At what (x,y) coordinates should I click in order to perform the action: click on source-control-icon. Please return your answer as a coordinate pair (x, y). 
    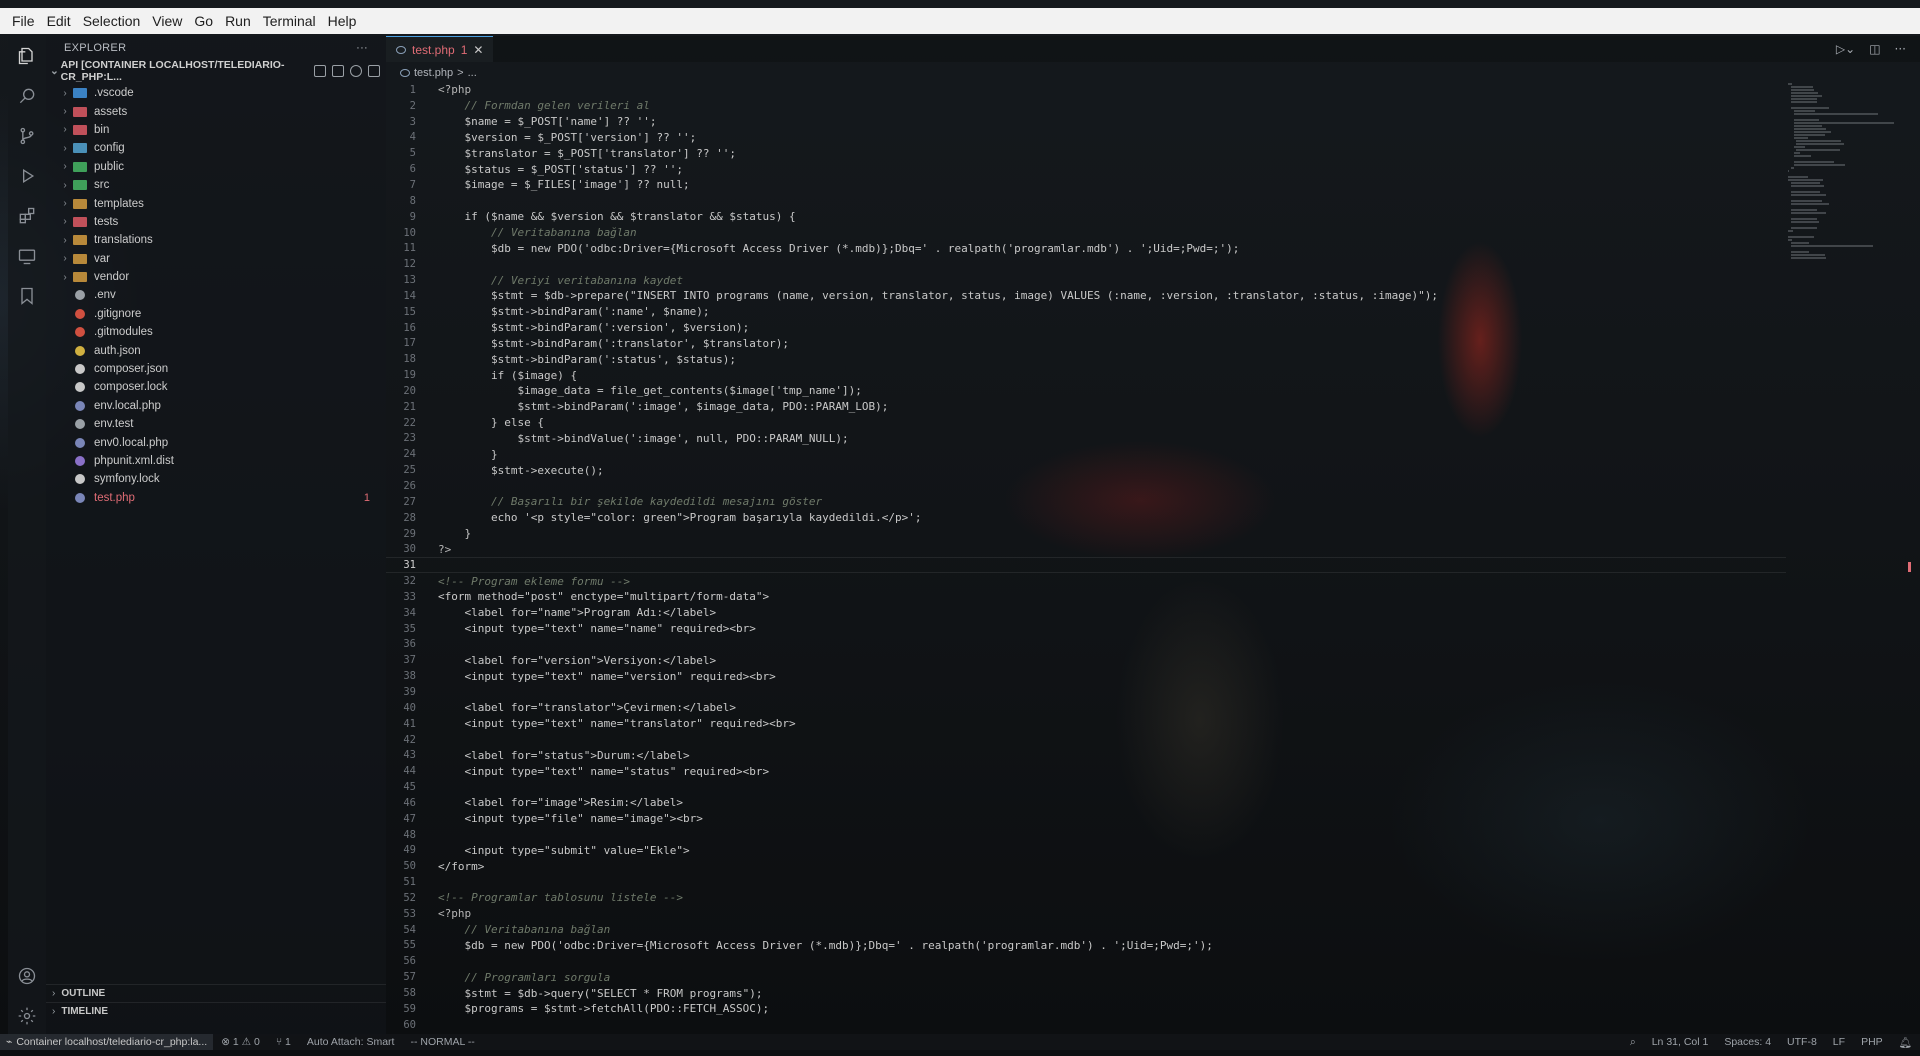
    Looking at the image, I should click on (27, 136).